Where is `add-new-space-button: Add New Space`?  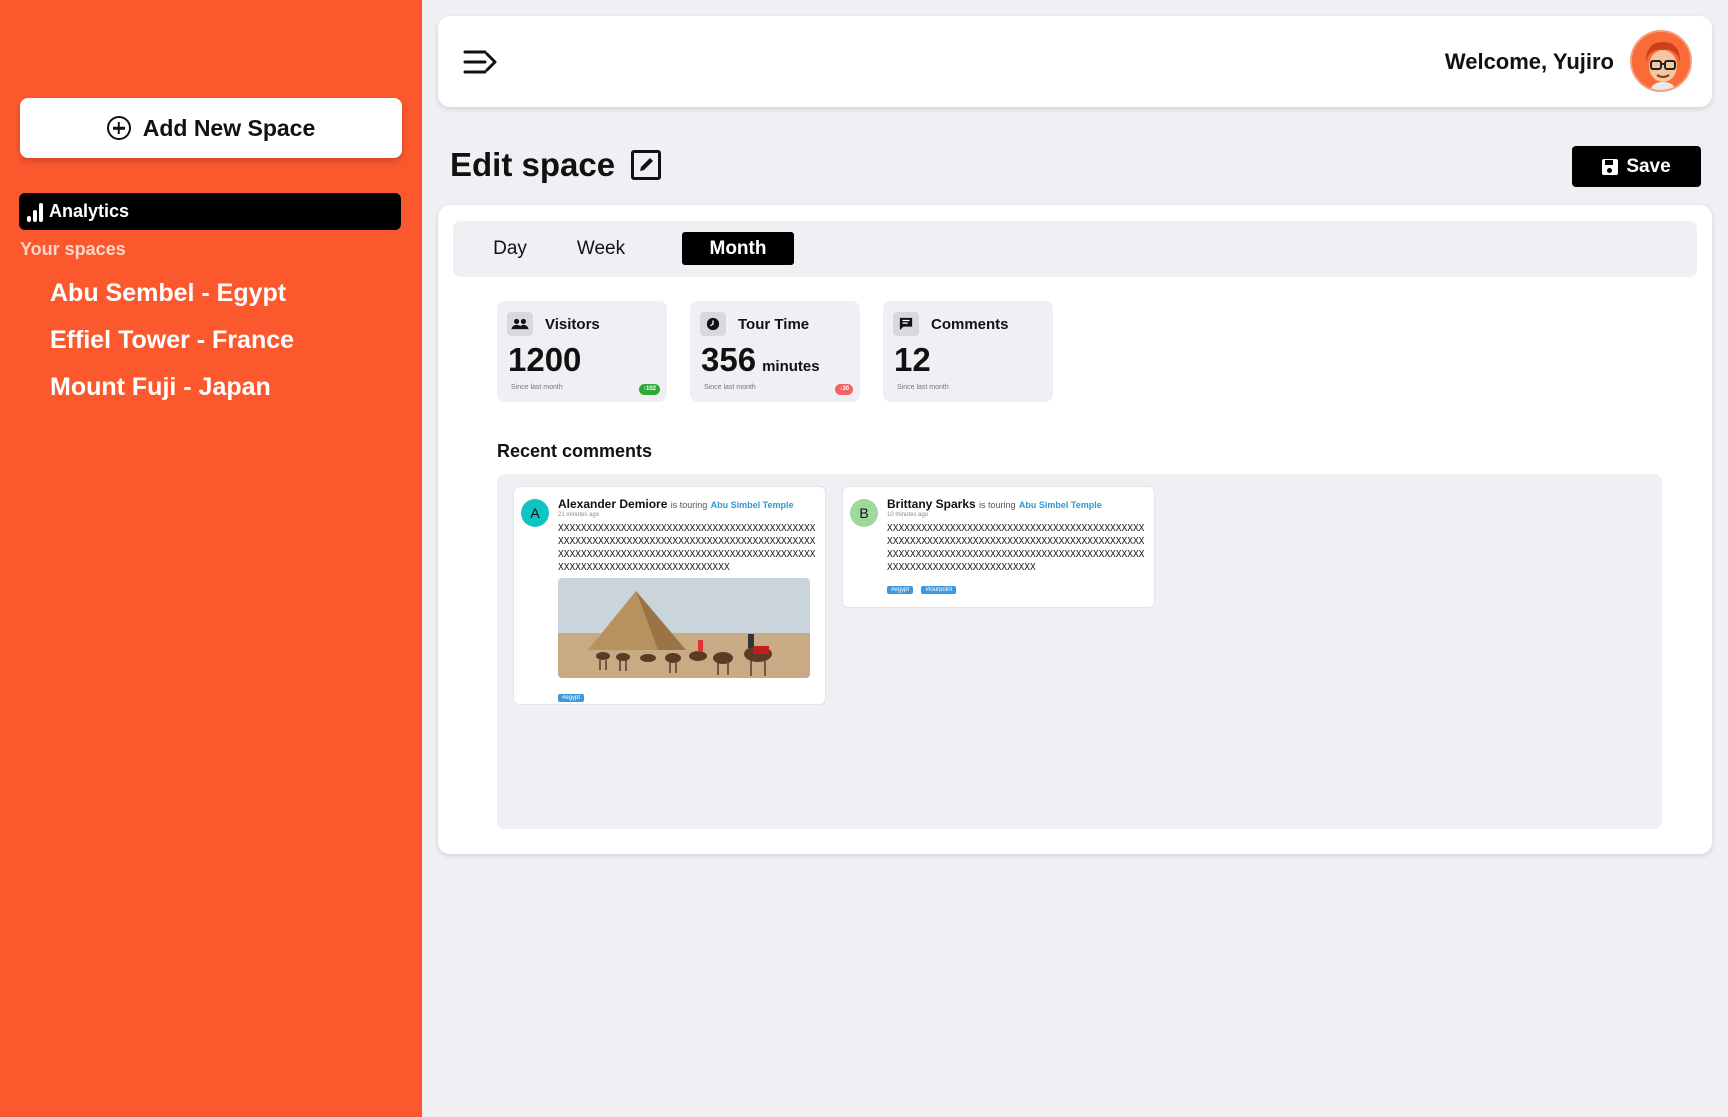
add-new-space-button: Add New Space is located at coordinates (211, 128).